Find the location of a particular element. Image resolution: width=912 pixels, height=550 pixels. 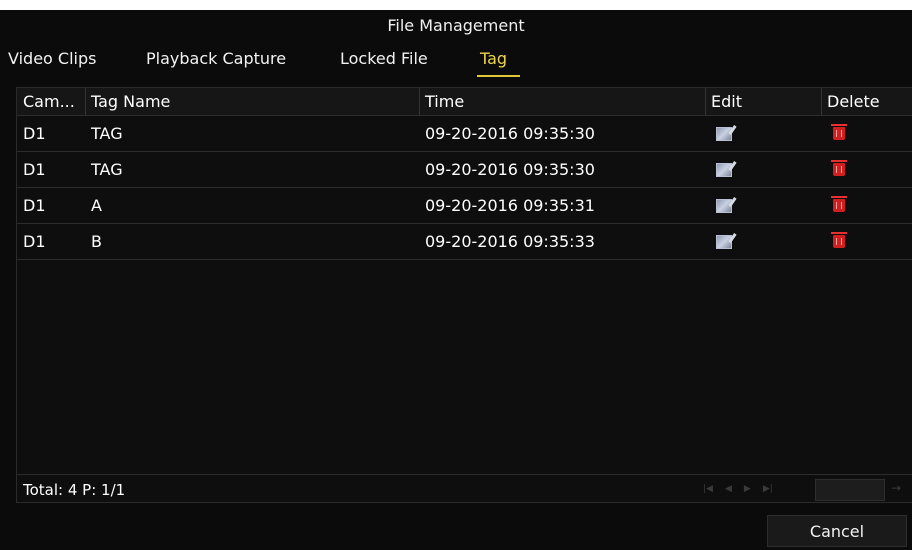

page-number-input is located at coordinates (850, 490).